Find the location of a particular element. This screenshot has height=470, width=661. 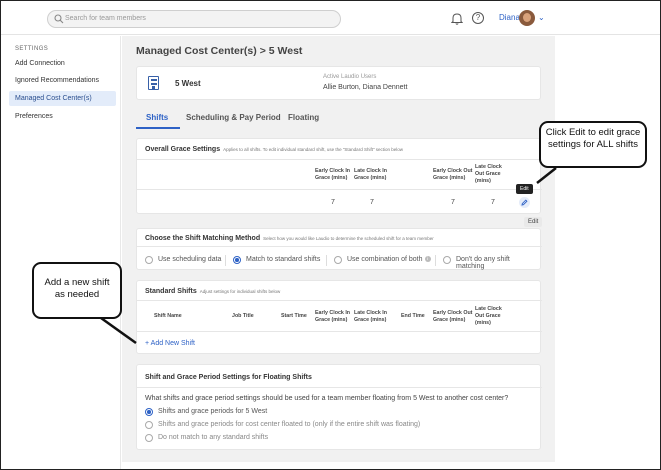

add-callout-arrow is located at coordinates (118, 330).